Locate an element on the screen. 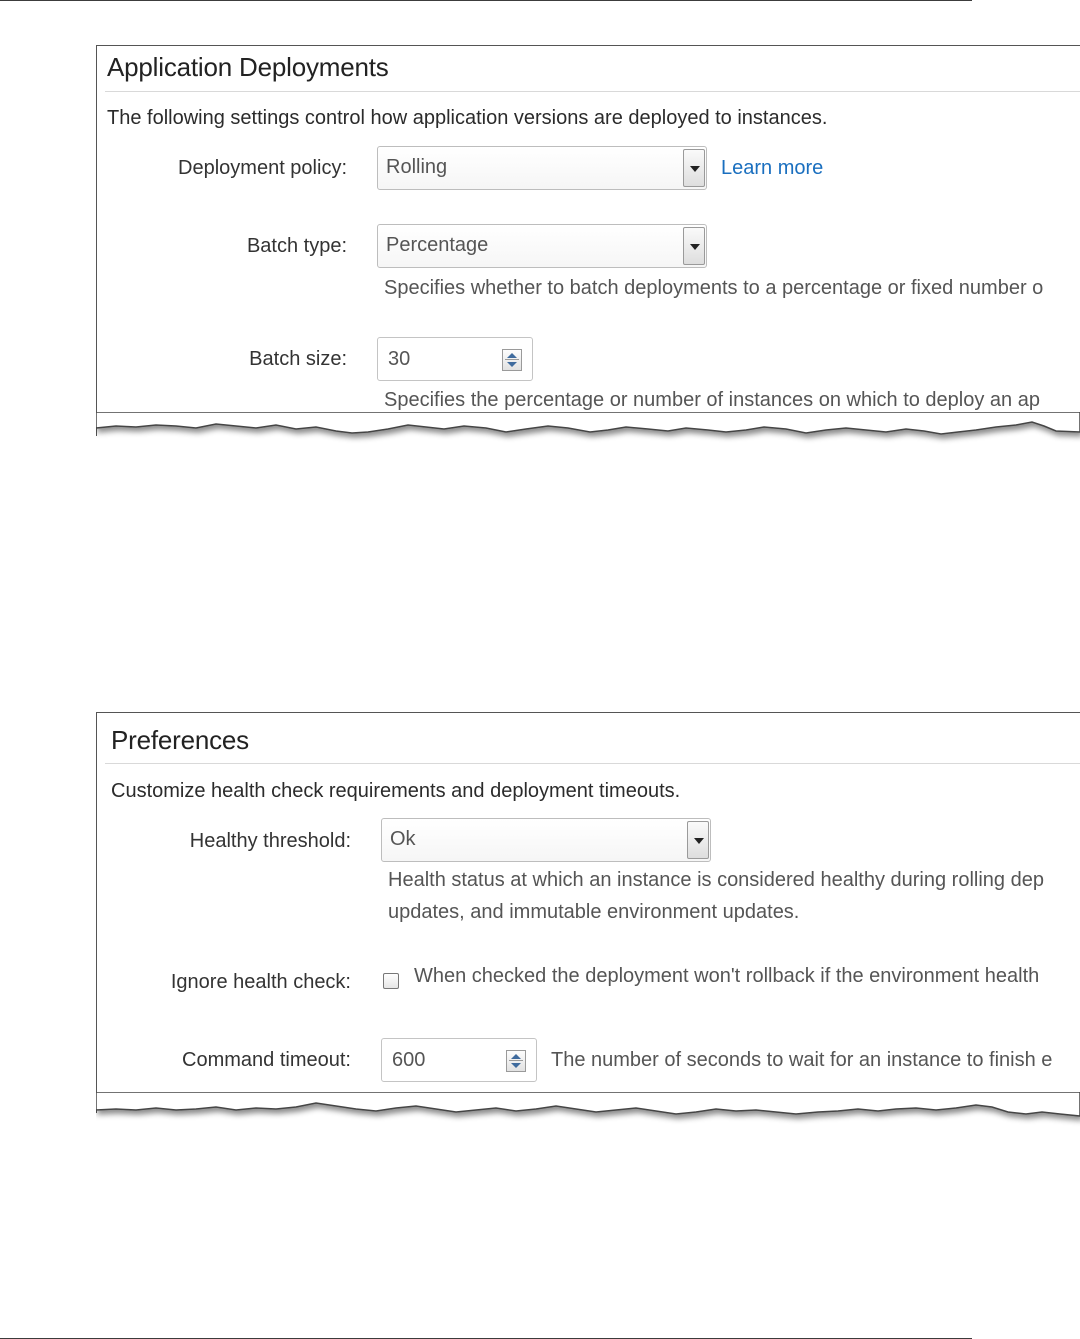  batch-size-value: 30 is located at coordinates (399, 359).